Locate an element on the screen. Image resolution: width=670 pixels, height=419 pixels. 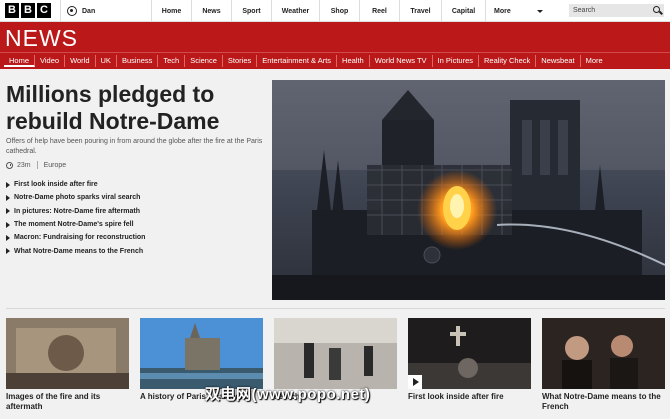
related-link-label: Macron: Fundraising for reconstruction is located at coordinates (80, 238).